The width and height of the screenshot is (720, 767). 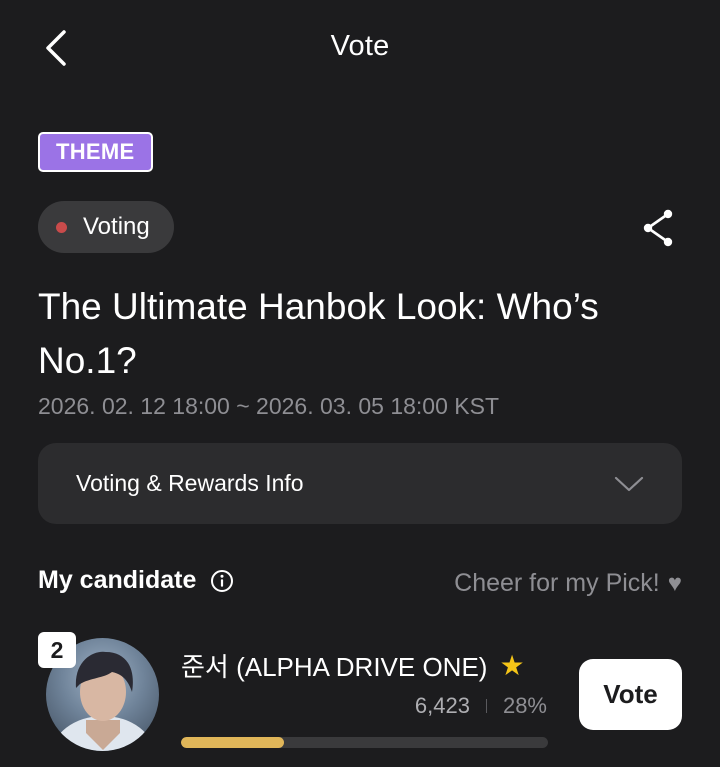 I want to click on vote-button: Vote, so click(x=630, y=694).